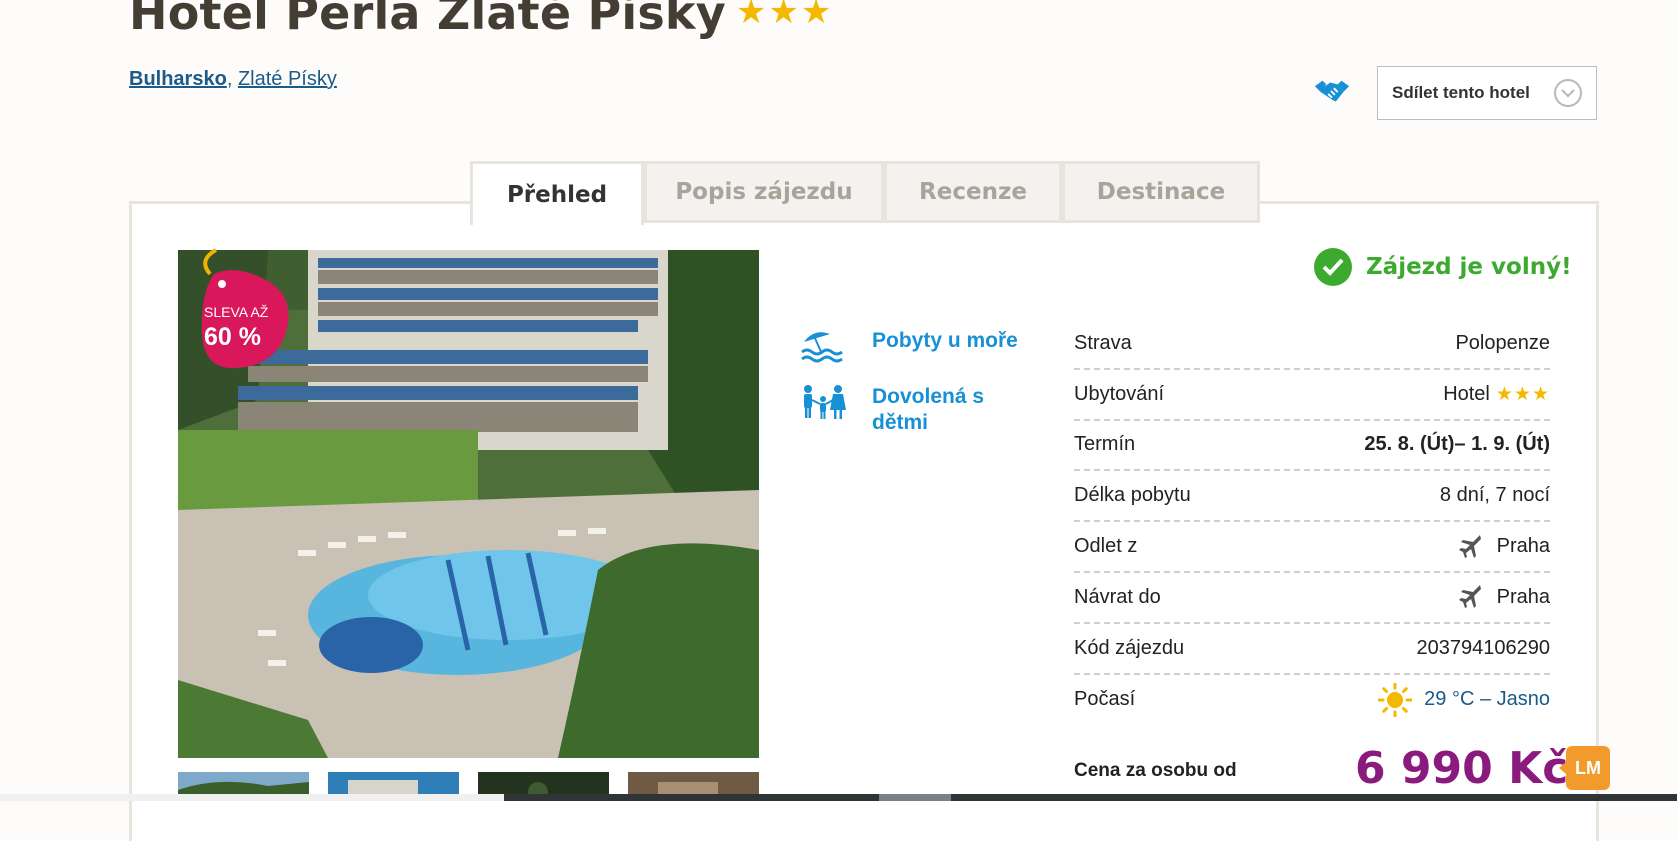  What do you see at coordinates (1469, 267) in the screenshot?
I see `availability-text: Zájezd je volný!` at bounding box center [1469, 267].